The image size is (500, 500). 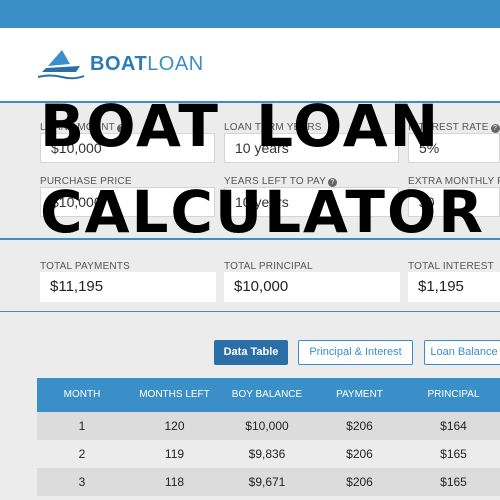 I want to click on logo-text: BOATLOAN, so click(x=147, y=64).